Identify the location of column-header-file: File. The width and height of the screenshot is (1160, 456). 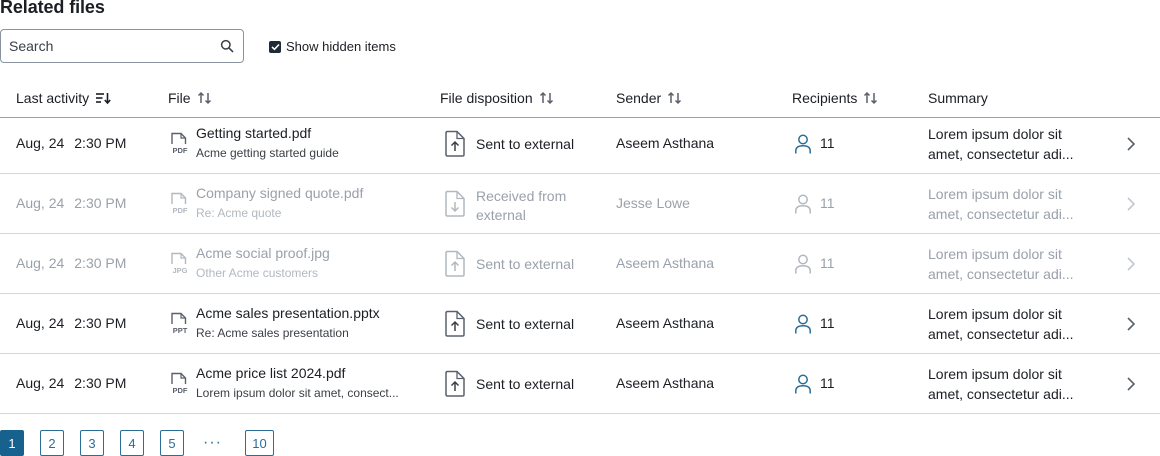
(190, 98).